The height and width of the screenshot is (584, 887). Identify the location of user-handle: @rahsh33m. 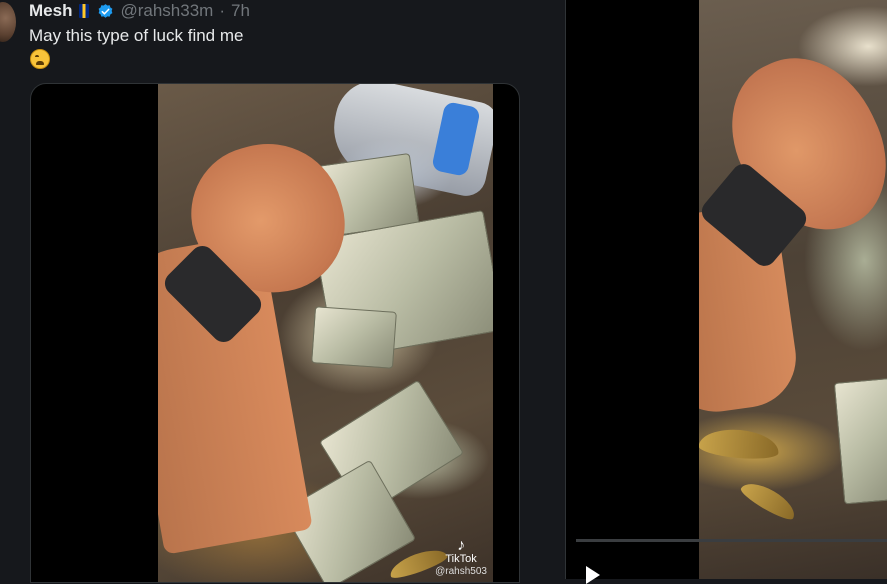
(166, 11).